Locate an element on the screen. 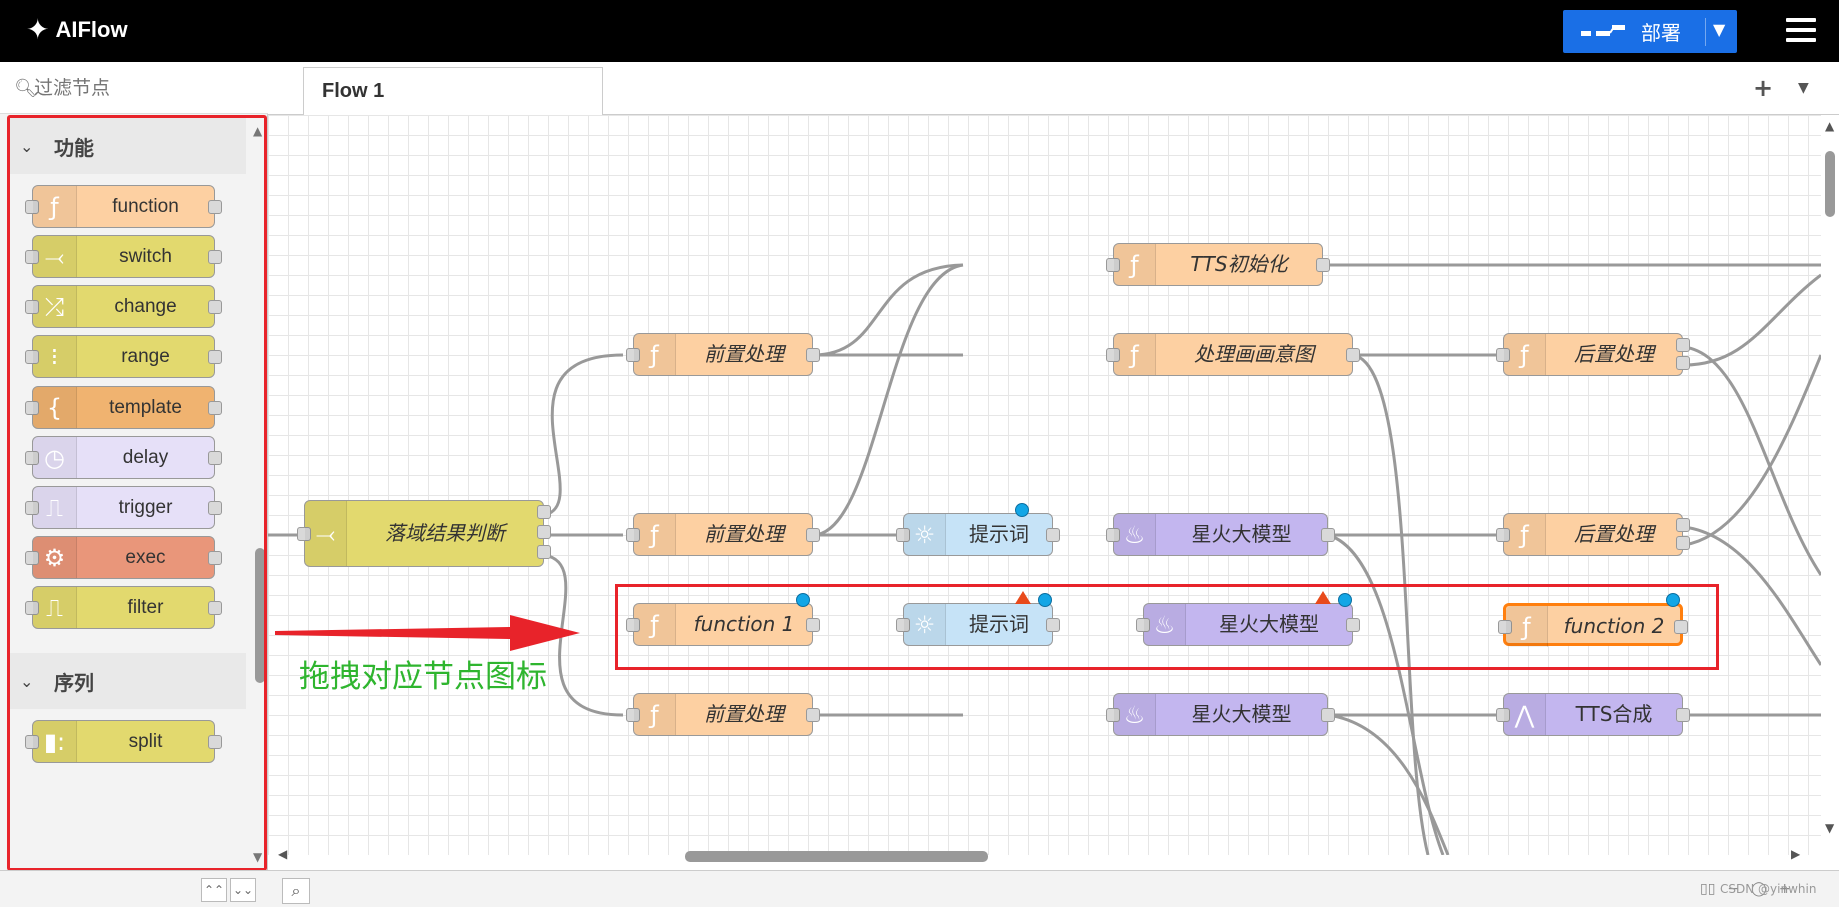  flow-node-pre1: ƒ 前置处理 is located at coordinates (723, 354).